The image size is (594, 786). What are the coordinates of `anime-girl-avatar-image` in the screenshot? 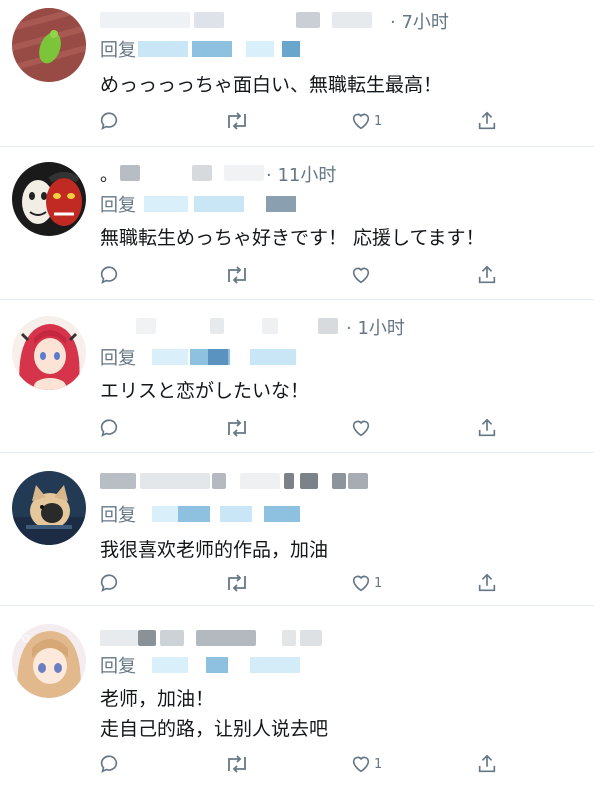 It's located at (49, 353).